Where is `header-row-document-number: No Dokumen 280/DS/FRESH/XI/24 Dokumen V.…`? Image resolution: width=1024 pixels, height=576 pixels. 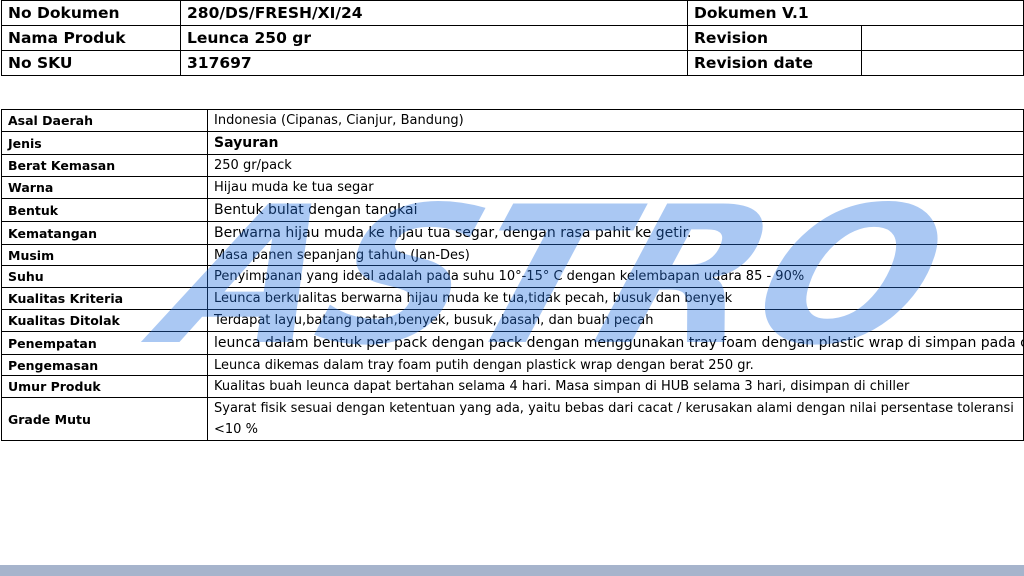 header-row-document-number: No Dokumen 280/DS/FRESH/XI/24 Dokumen V.… is located at coordinates (512, 13).